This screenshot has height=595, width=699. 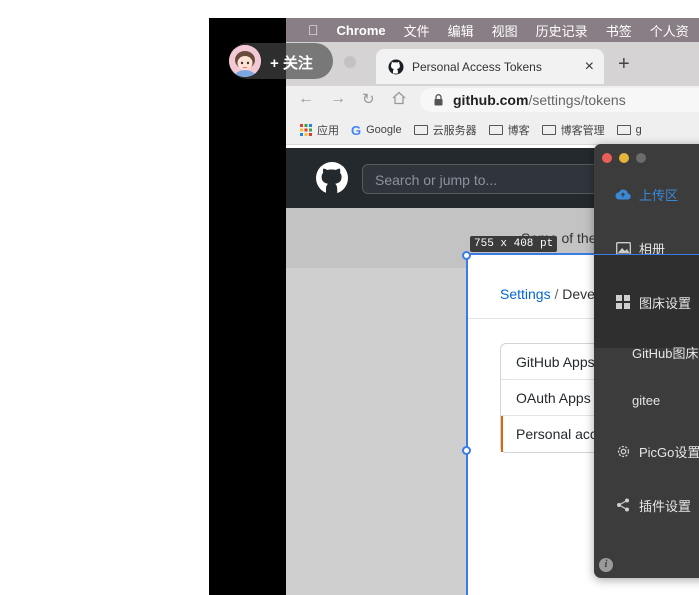 I want to click on picgo-nav-label: 插件设置, so click(x=665, y=506).